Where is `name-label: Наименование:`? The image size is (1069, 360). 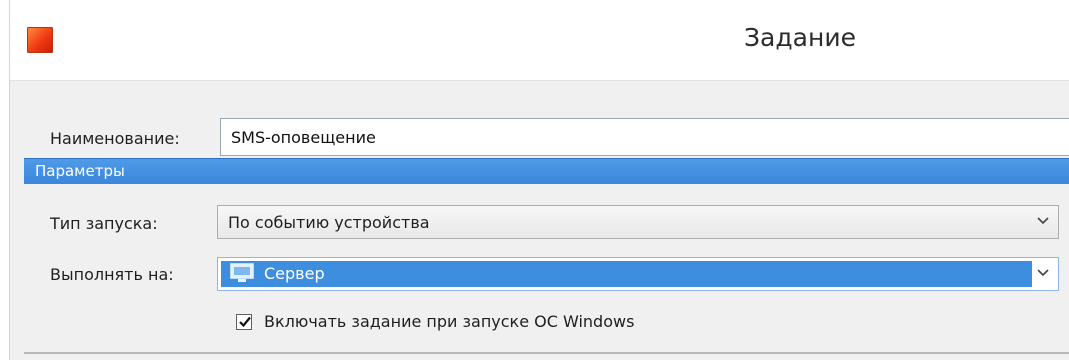 name-label: Наименование: is located at coordinates (115, 138).